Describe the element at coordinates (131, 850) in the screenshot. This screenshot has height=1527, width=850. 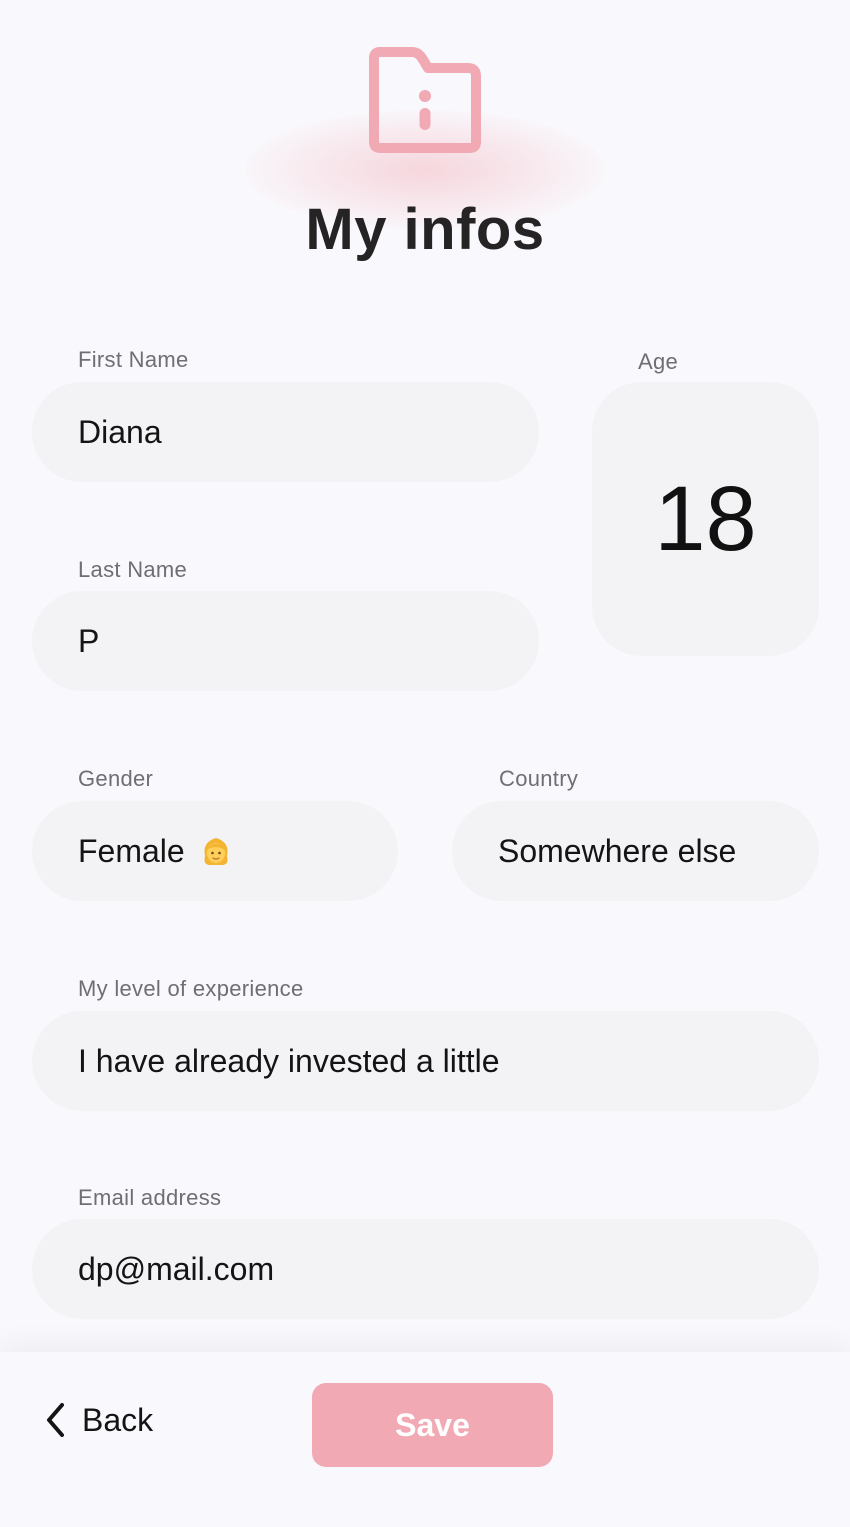
I see `gender-value: Female` at that location.